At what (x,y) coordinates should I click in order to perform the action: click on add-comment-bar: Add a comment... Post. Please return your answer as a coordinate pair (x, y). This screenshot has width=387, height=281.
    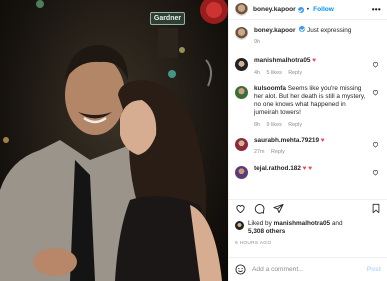
    Looking at the image, I should click on (308, 269).